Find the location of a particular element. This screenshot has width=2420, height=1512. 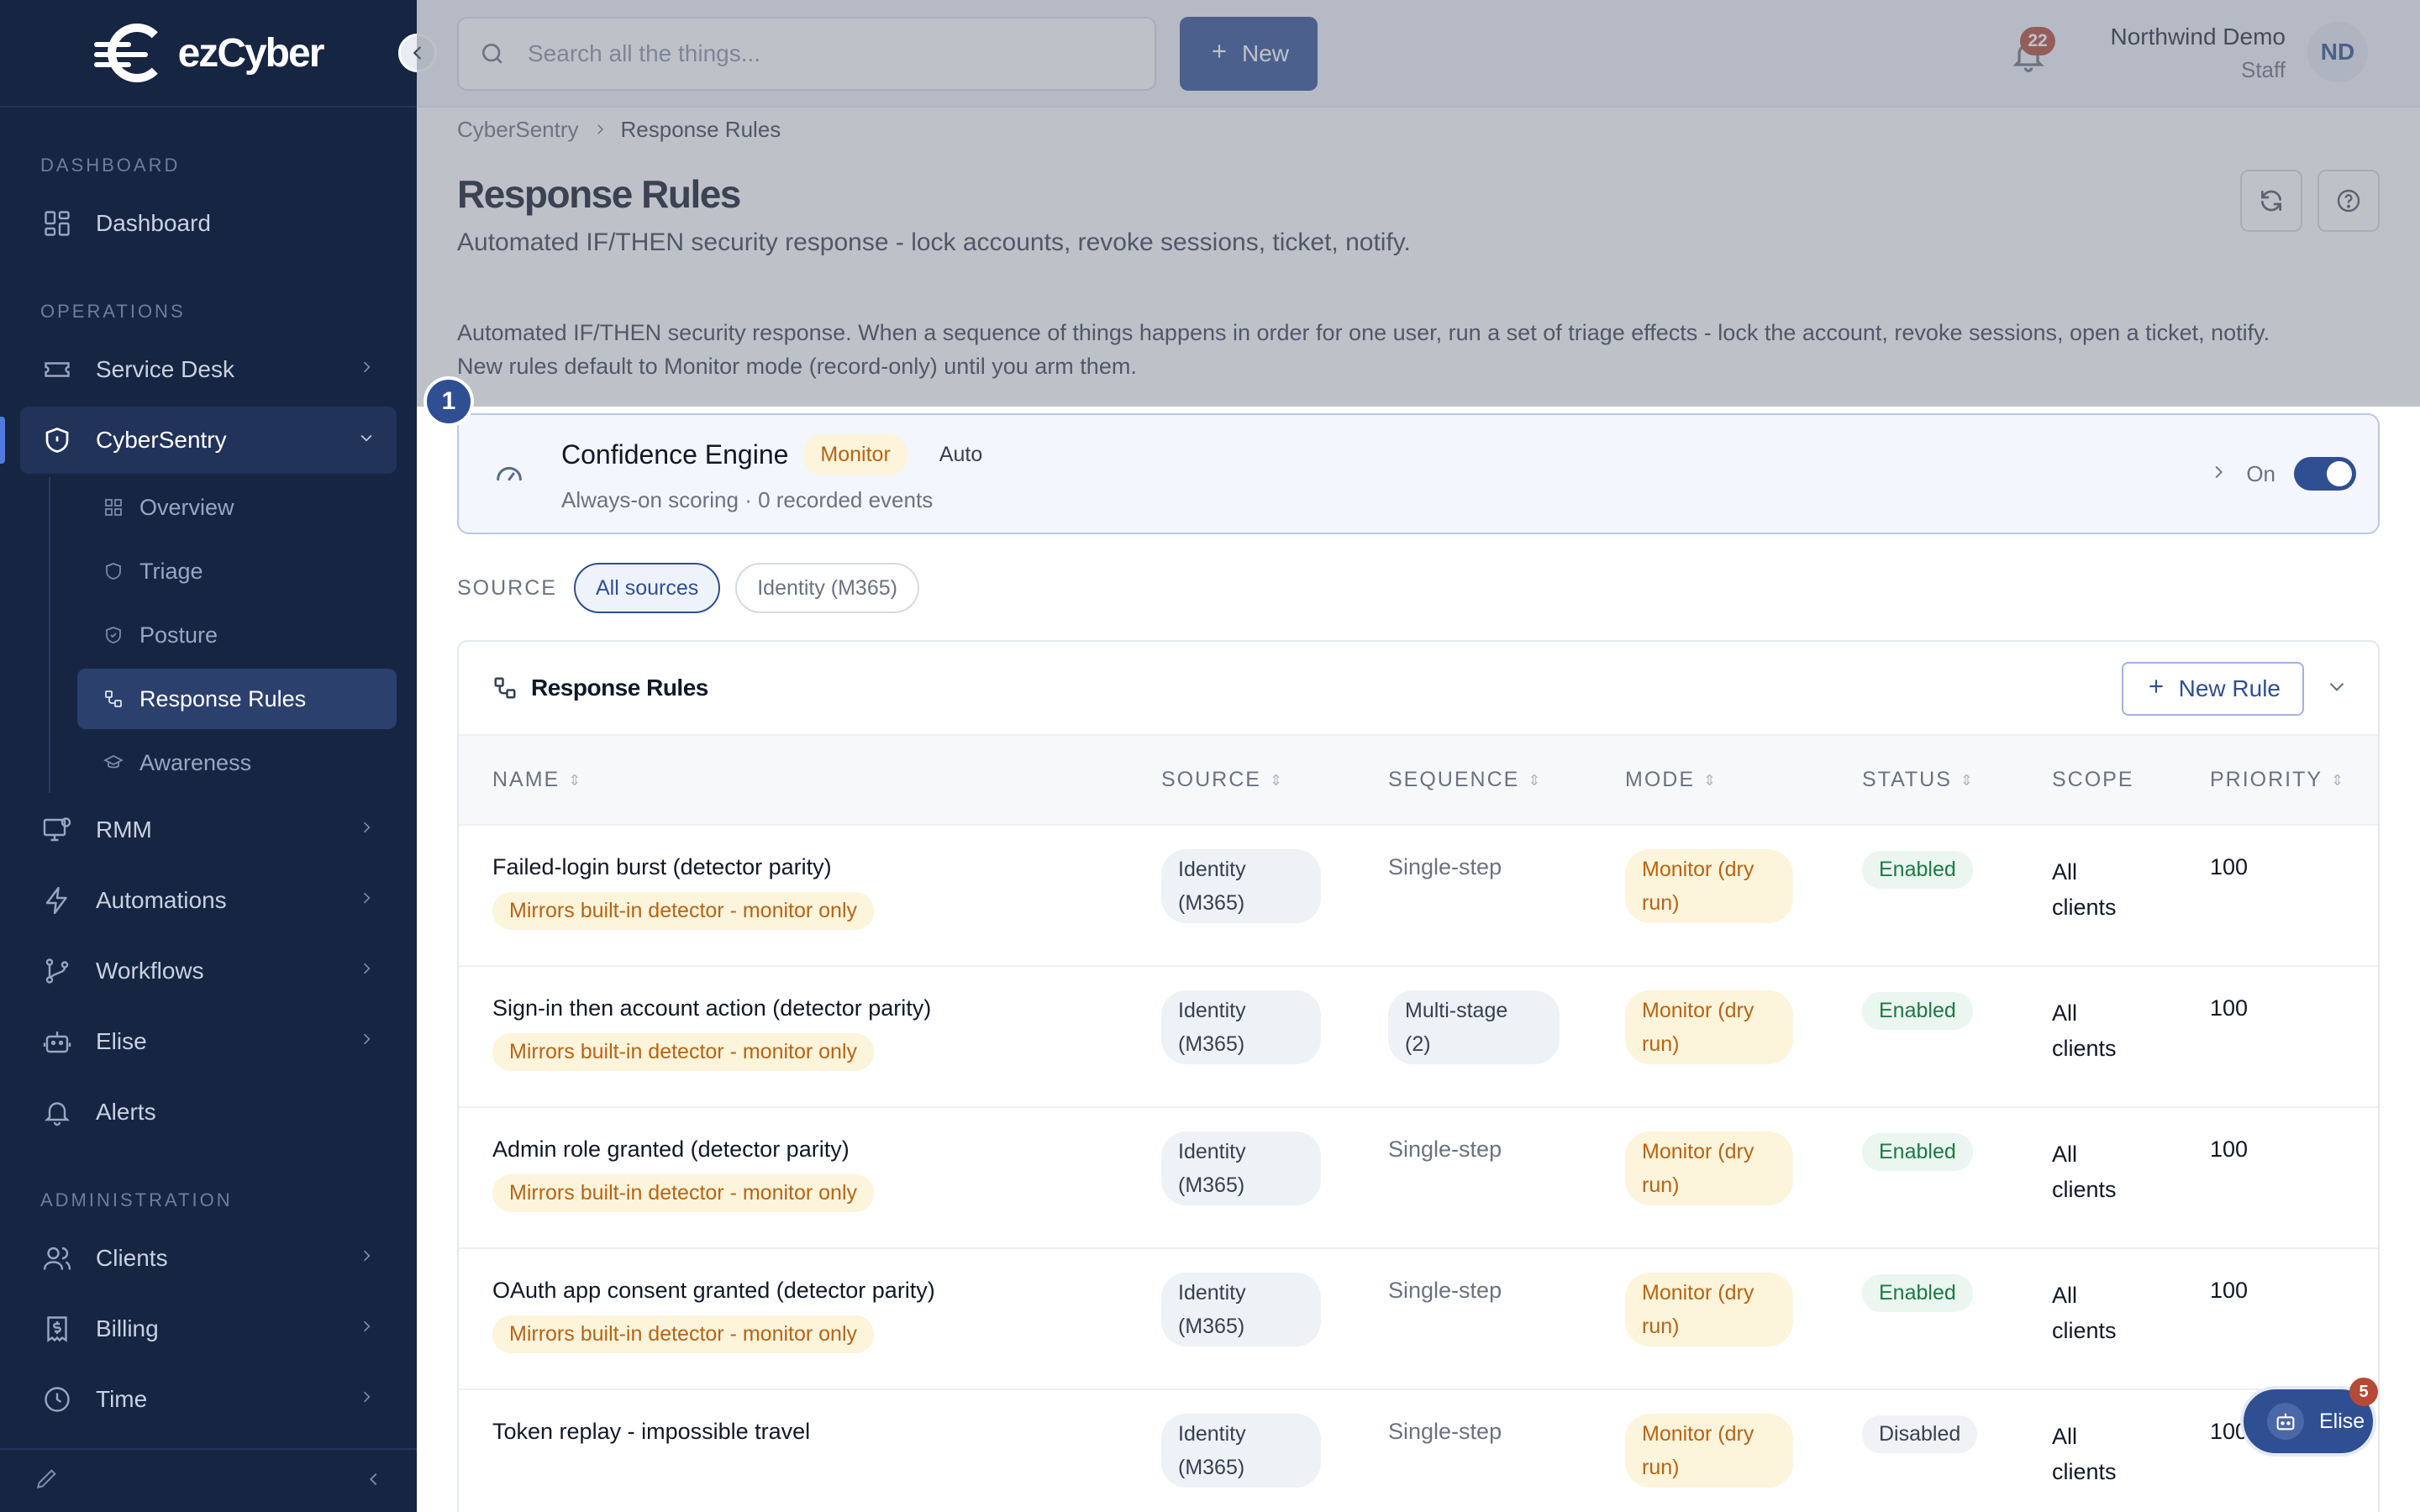

sidebar-subitem-overview: Overview is located at coordinates (237, 507).